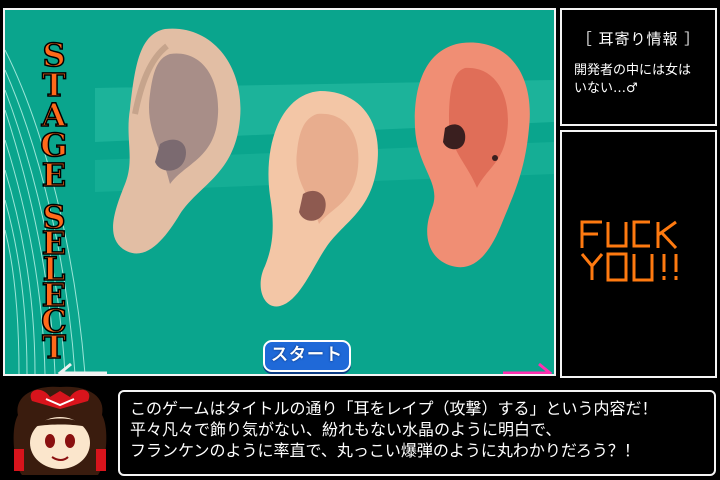 This screenshot has height=480, width=720. I want to click on info-panel: ［ 耳寄り情報 ］ 開発者の中には女は いない…♂, so click(638, 67).